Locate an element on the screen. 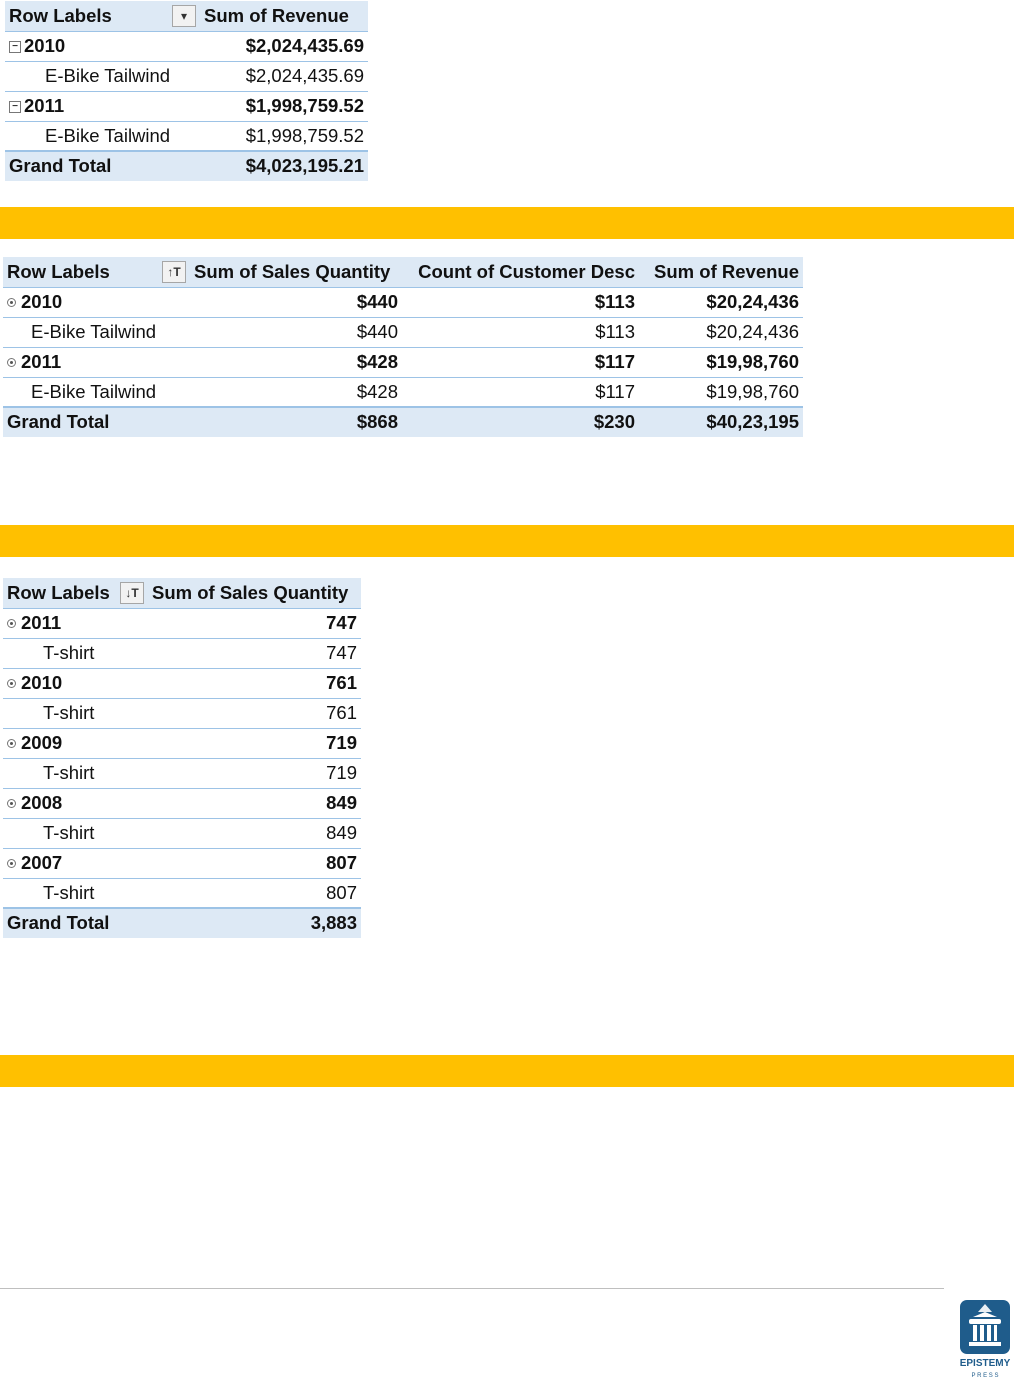 This screenshot has height=1380, width=1014. row-labels-header: Row Labels ↓T is located at coordinates (75, 593).